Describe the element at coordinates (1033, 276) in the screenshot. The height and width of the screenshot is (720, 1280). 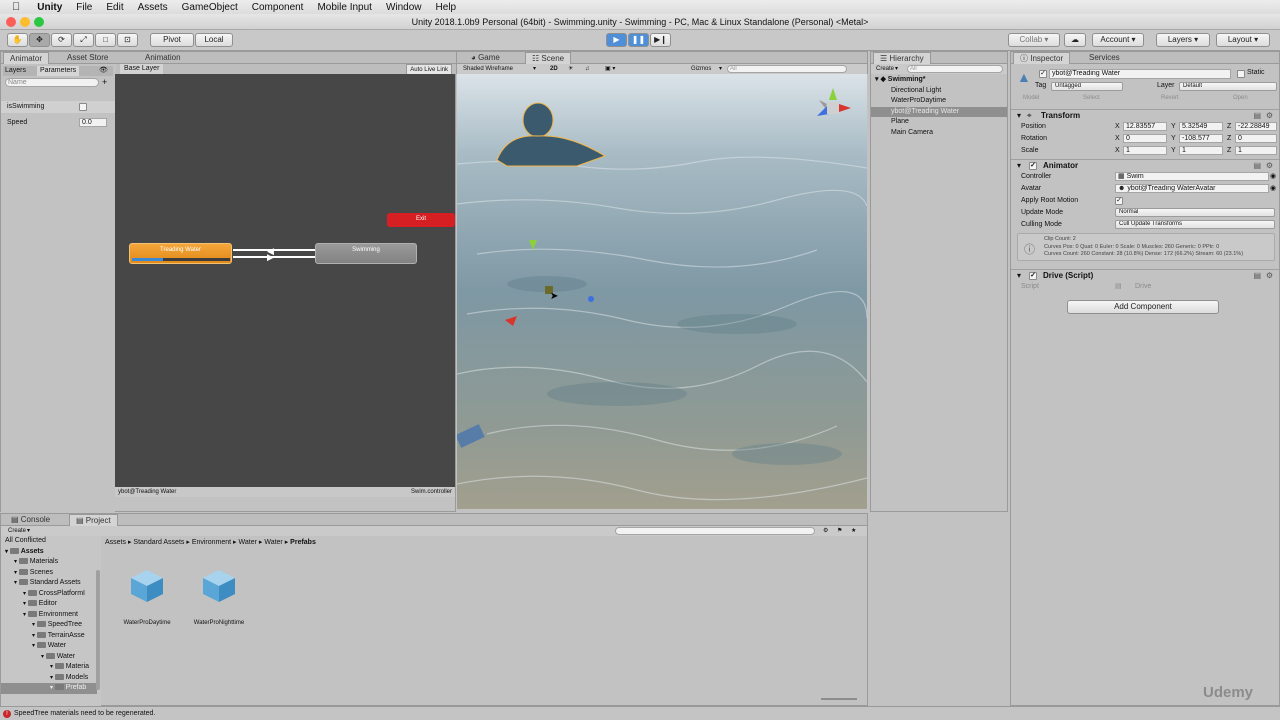
I see `drive-enabled-checkbox: ✓` at that location.